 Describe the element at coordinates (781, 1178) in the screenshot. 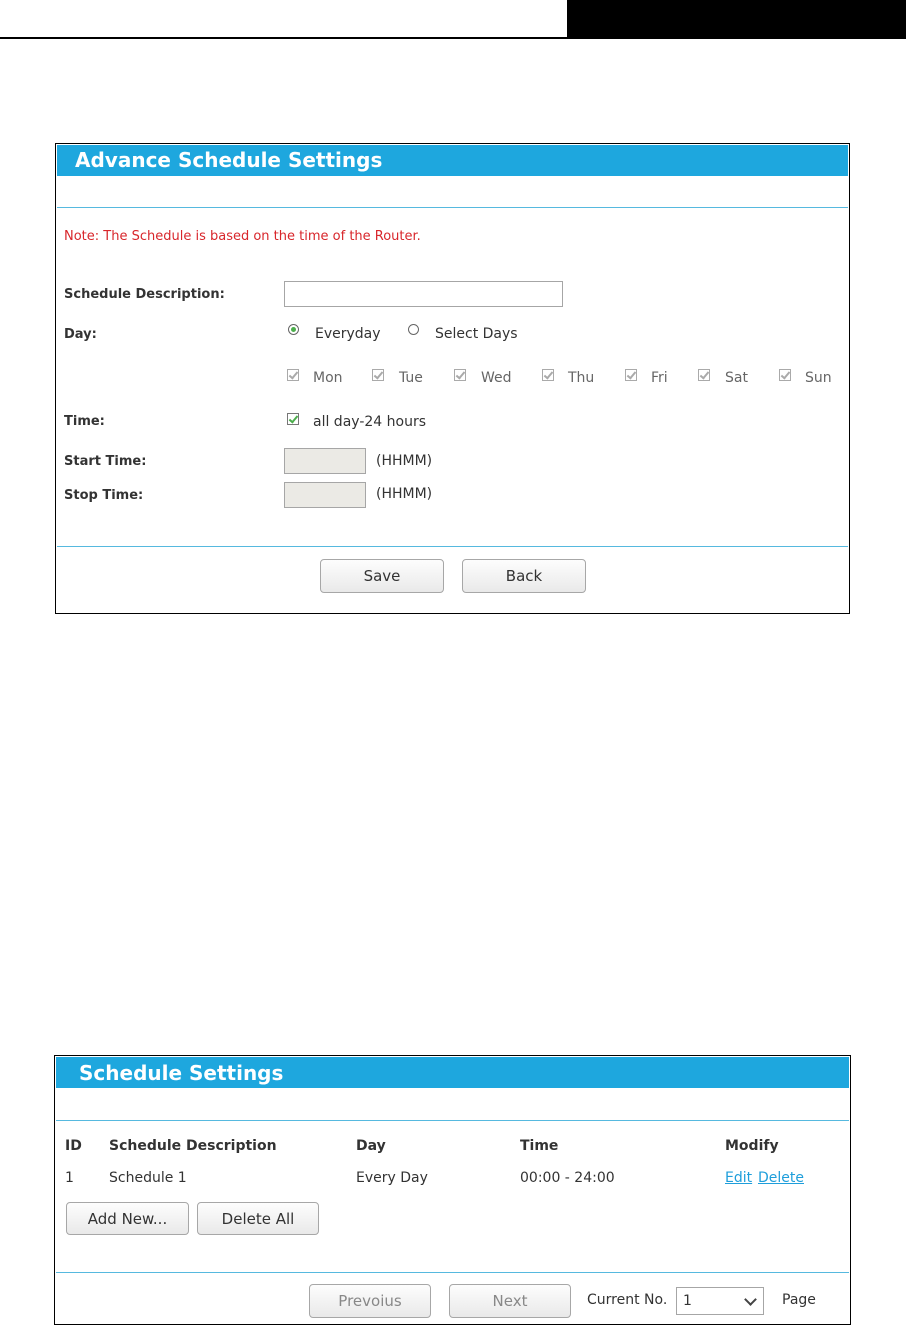

I see `delete-link: Delete` at that location.